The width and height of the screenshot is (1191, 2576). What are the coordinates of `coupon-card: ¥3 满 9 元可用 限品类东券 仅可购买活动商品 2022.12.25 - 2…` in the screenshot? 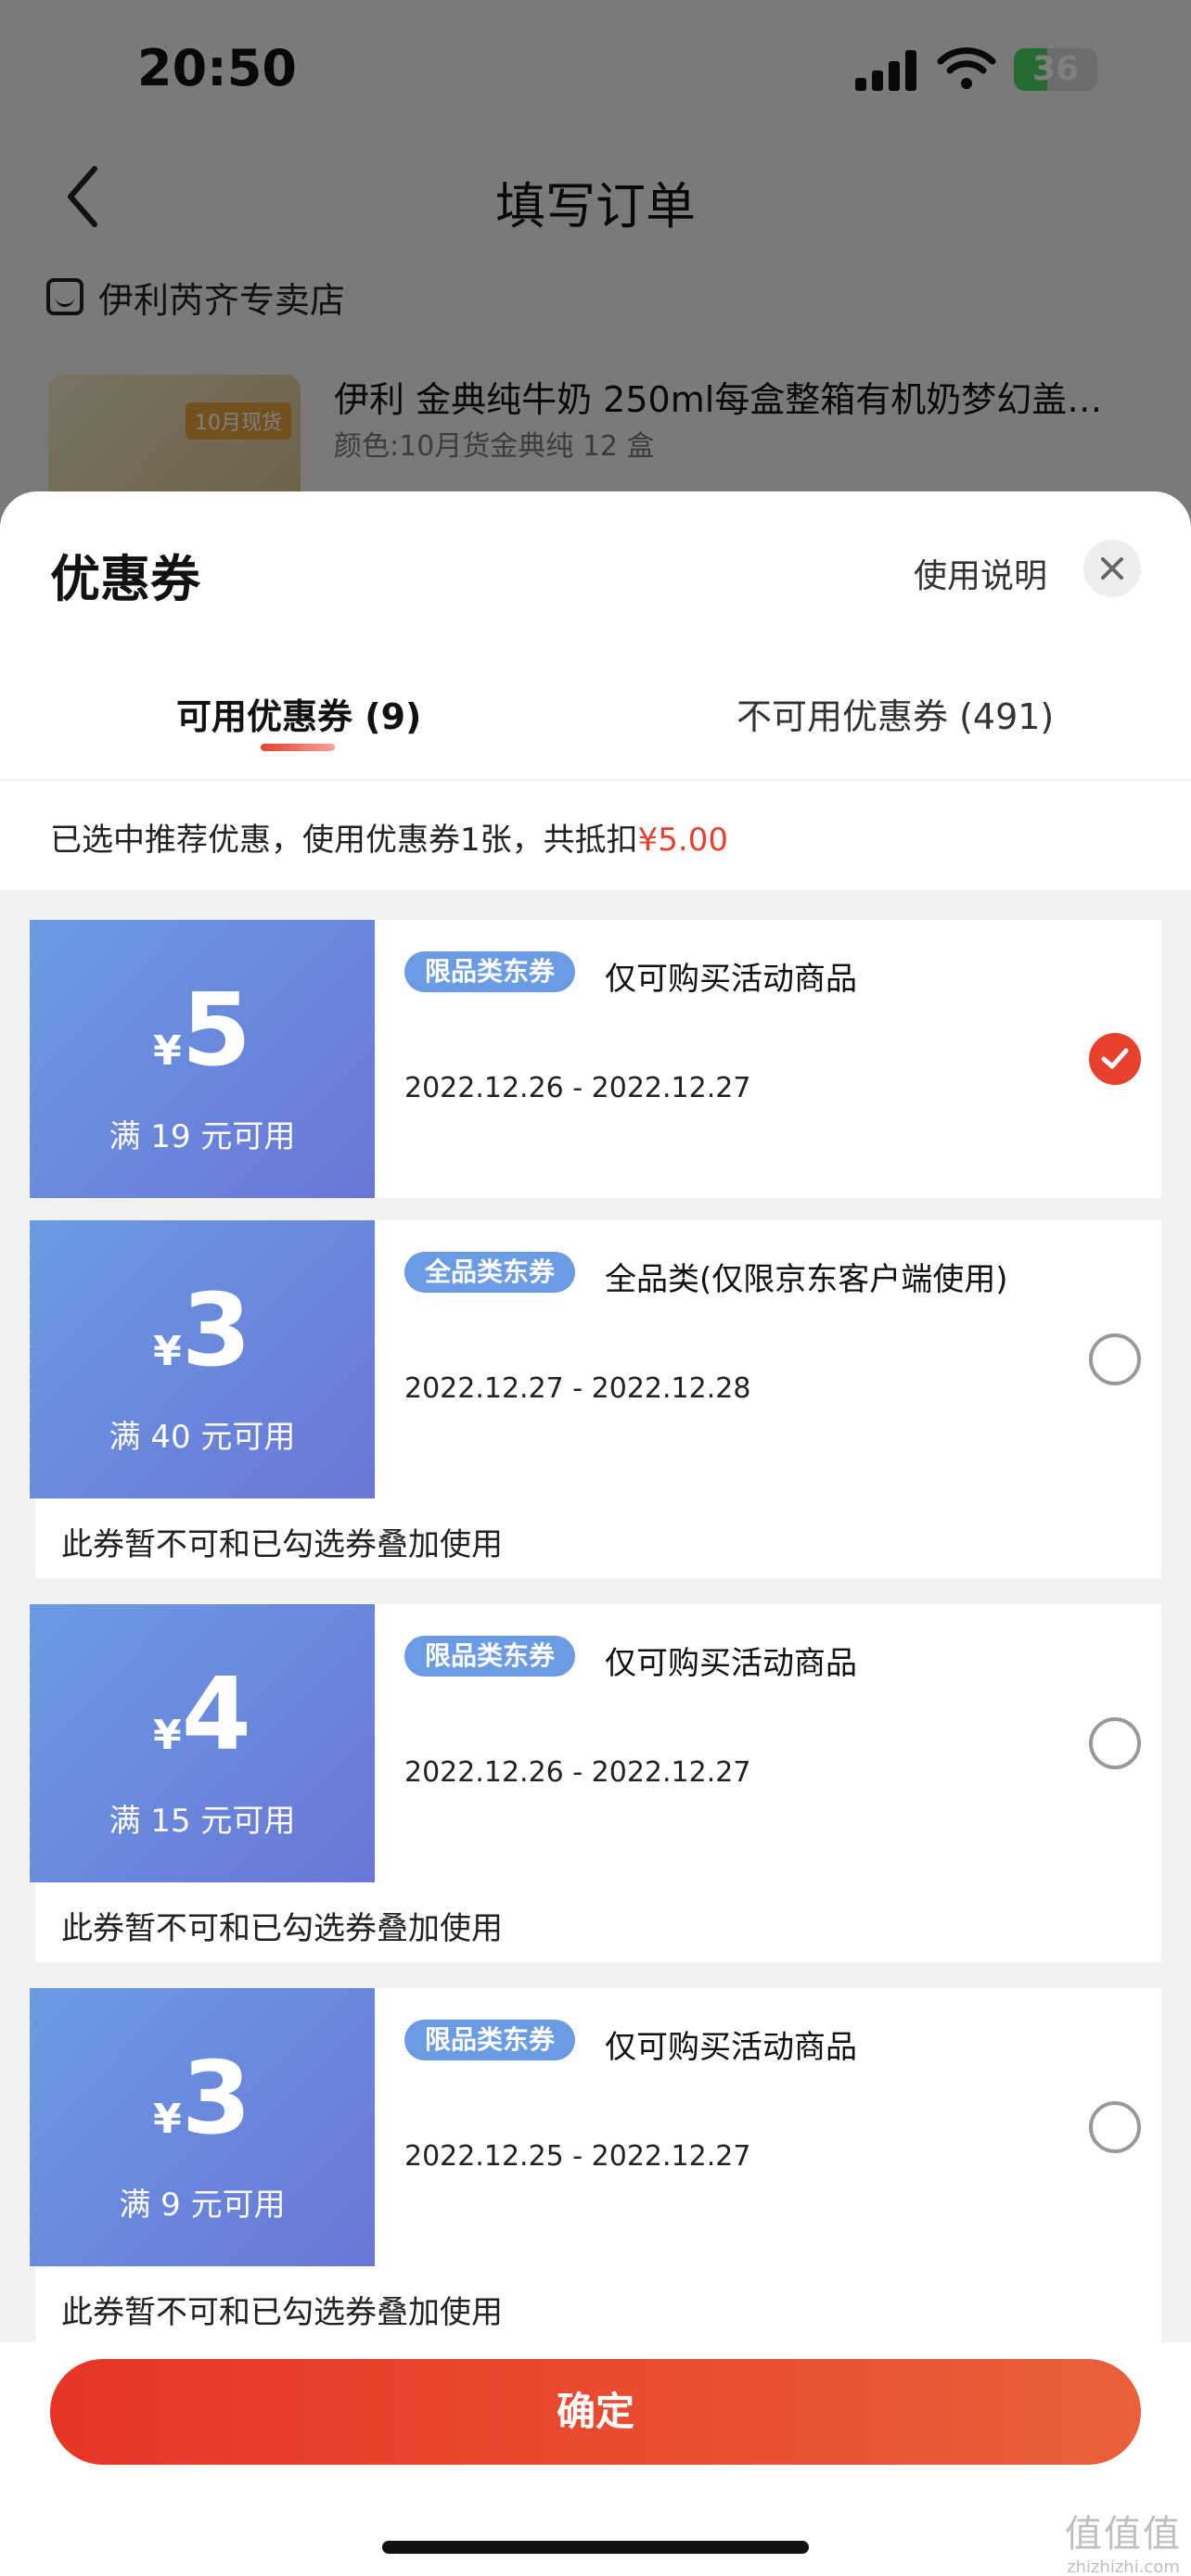 It's located at (592, 2127).